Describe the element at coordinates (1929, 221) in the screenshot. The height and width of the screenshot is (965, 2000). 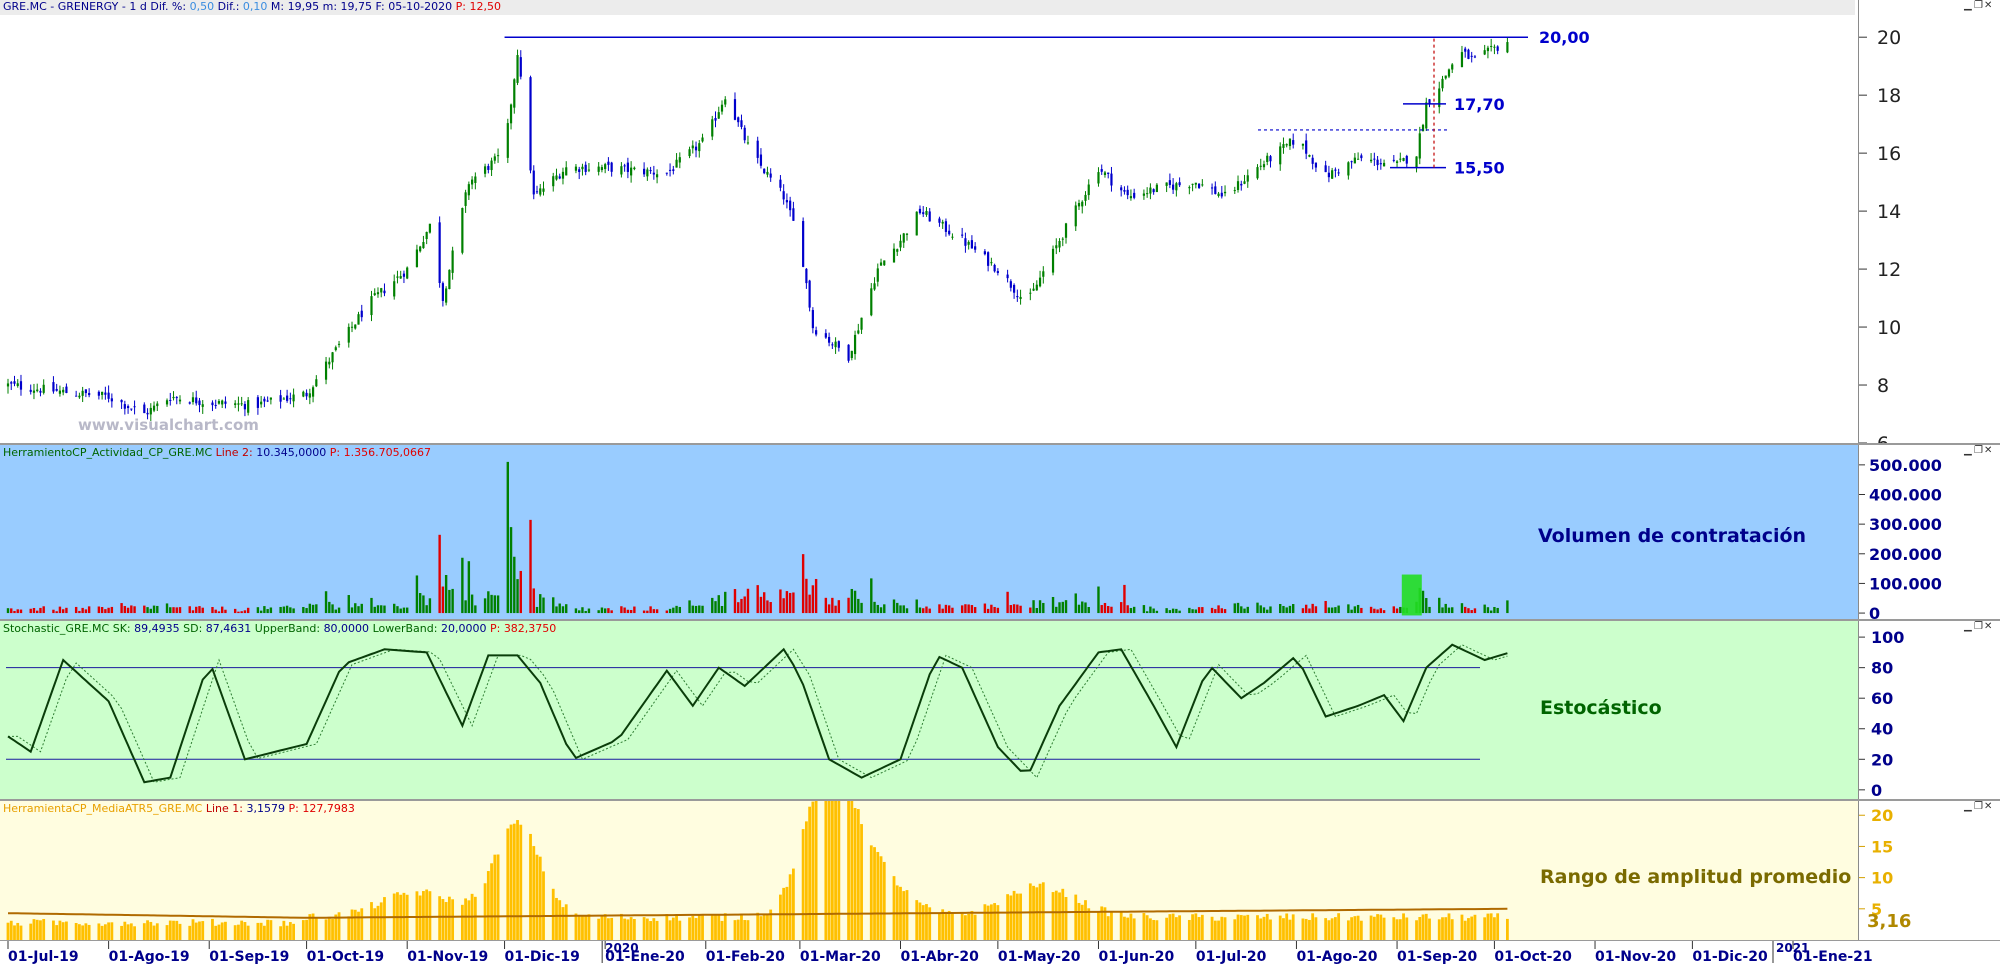
I see `price-y-axis: 6 8 10 12 14 16 18 20` at that location.